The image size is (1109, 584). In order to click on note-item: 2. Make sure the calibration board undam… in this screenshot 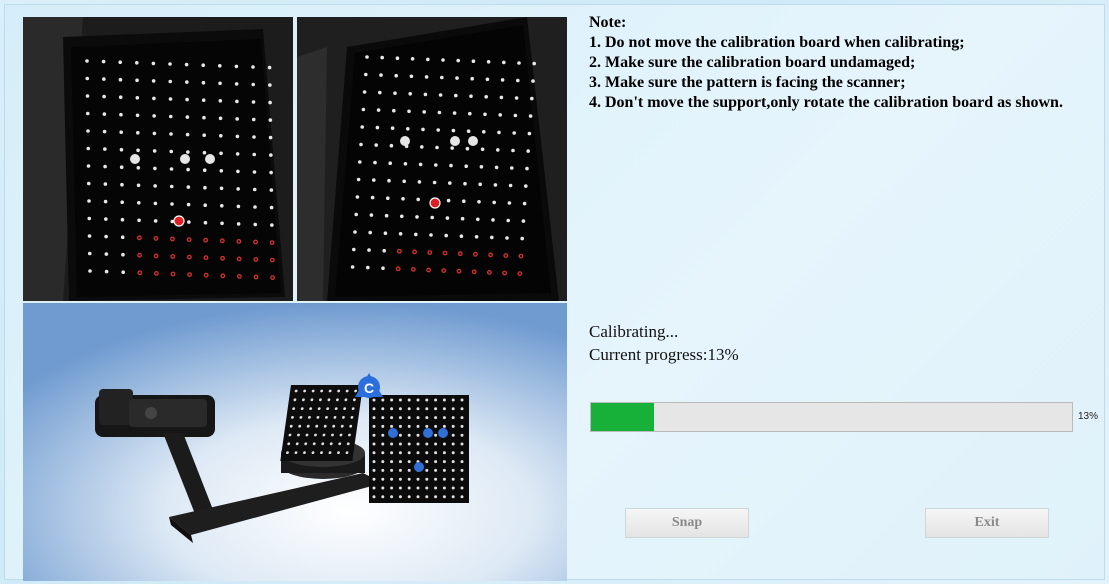, I will do `click(752, 62)`.